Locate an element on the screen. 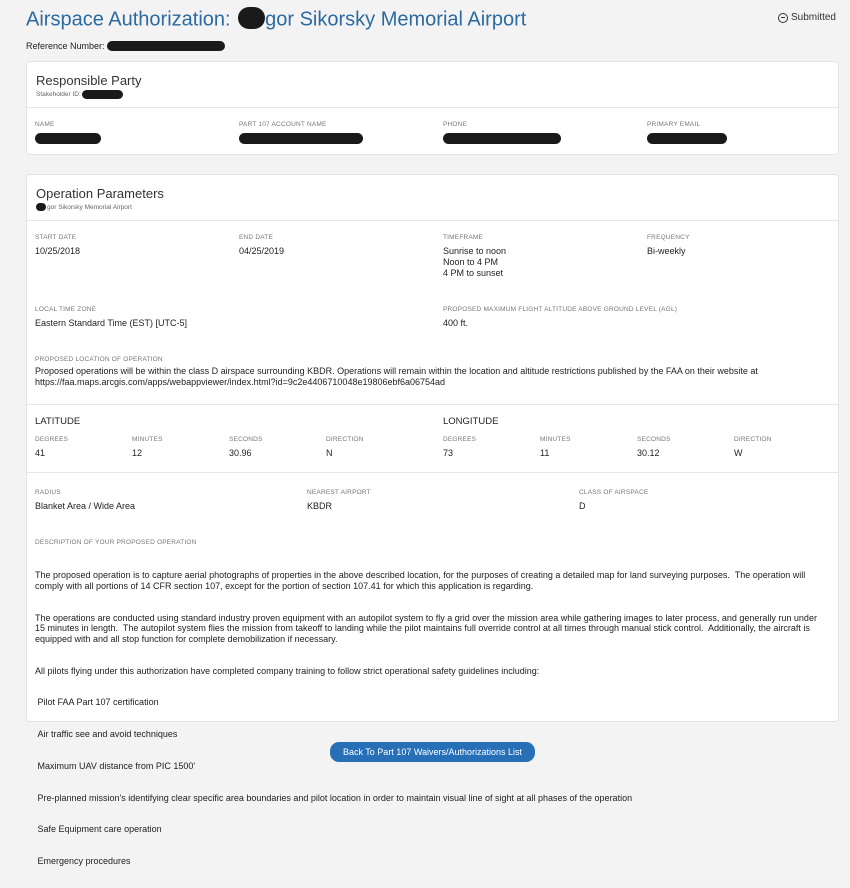 The image size is (850, 888). lon-minutes-field: MINUTES 11 is located at coordinates (555, 447).